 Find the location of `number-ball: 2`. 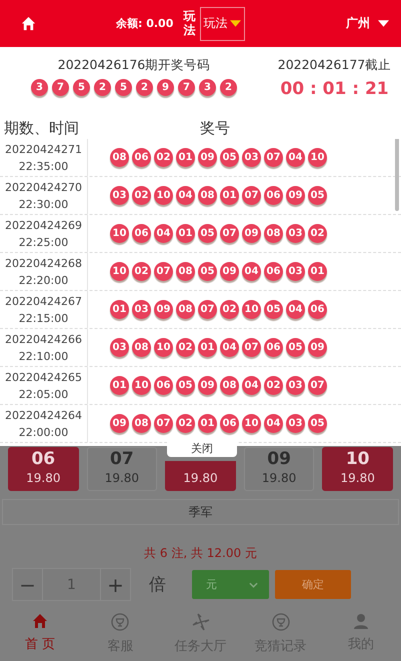

number-ball: 2 is located at coordinates (102, 87).